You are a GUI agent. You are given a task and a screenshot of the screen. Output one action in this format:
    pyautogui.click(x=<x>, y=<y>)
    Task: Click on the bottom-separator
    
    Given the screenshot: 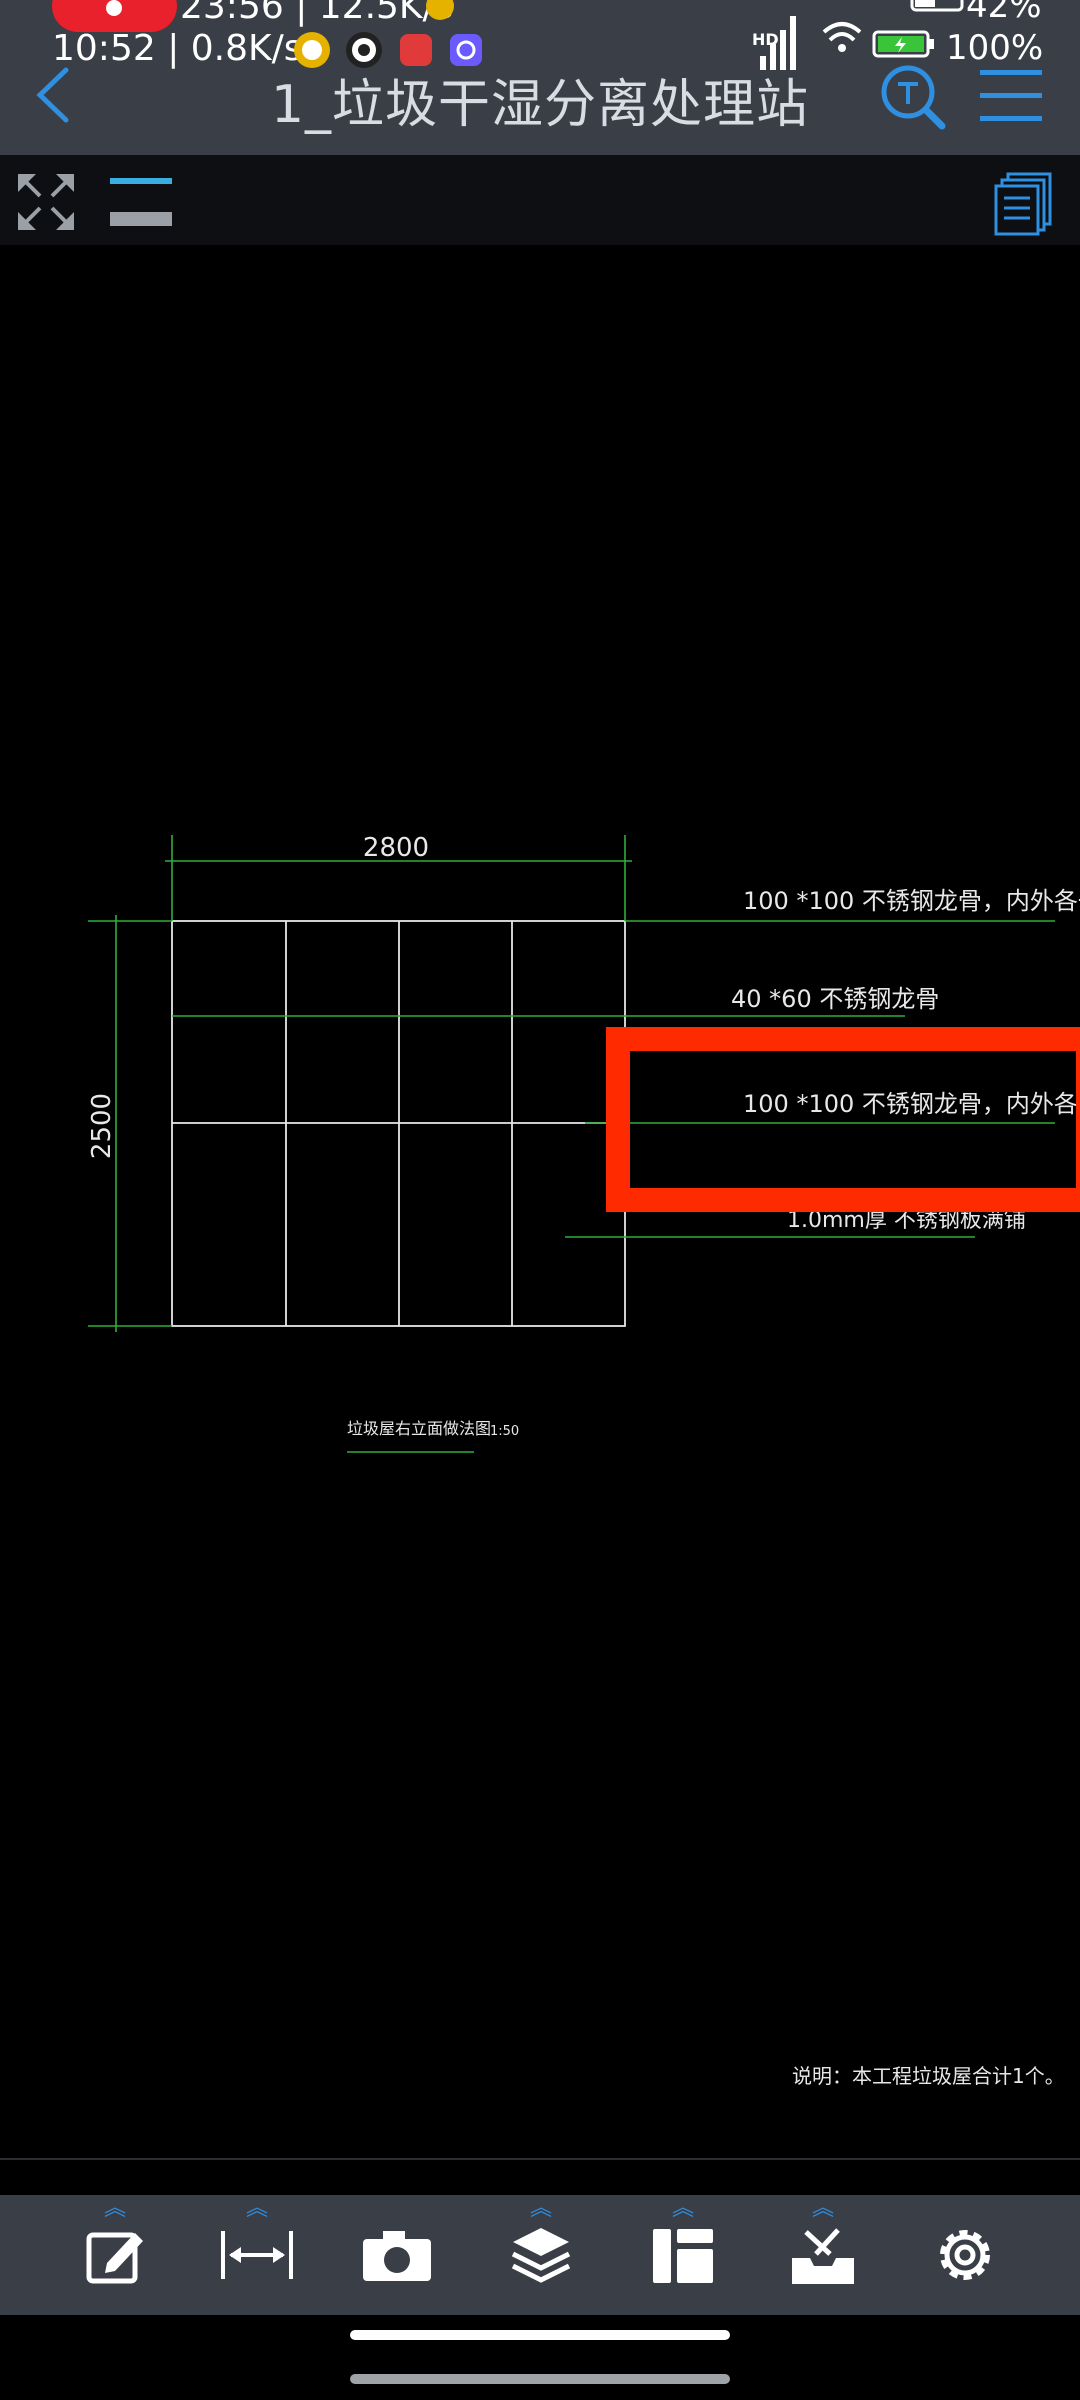 What is the action you would take?
    pyautogui.click(x=540, y=2159)
    